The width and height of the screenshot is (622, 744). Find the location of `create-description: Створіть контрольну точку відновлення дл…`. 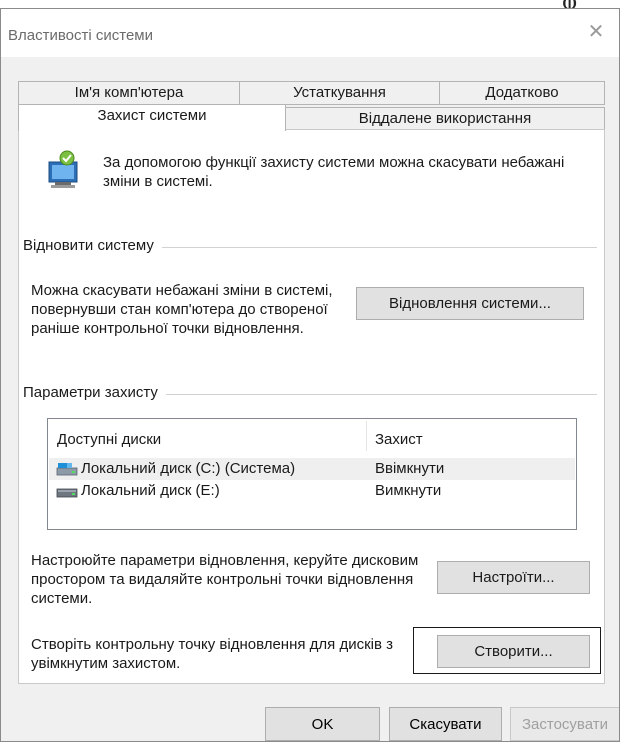

create-description: Створіть контрольну точку відновлення дл… is located at coordinates (212, 654).